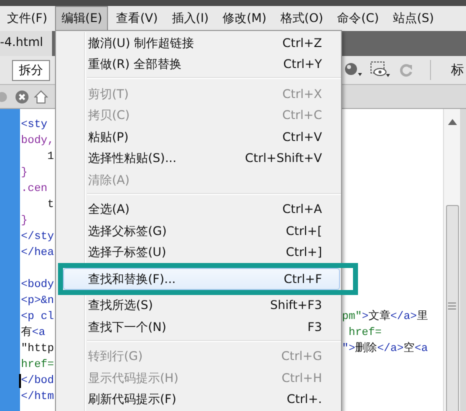  I want to click on scrollbar-thumb, so click(452, 308).